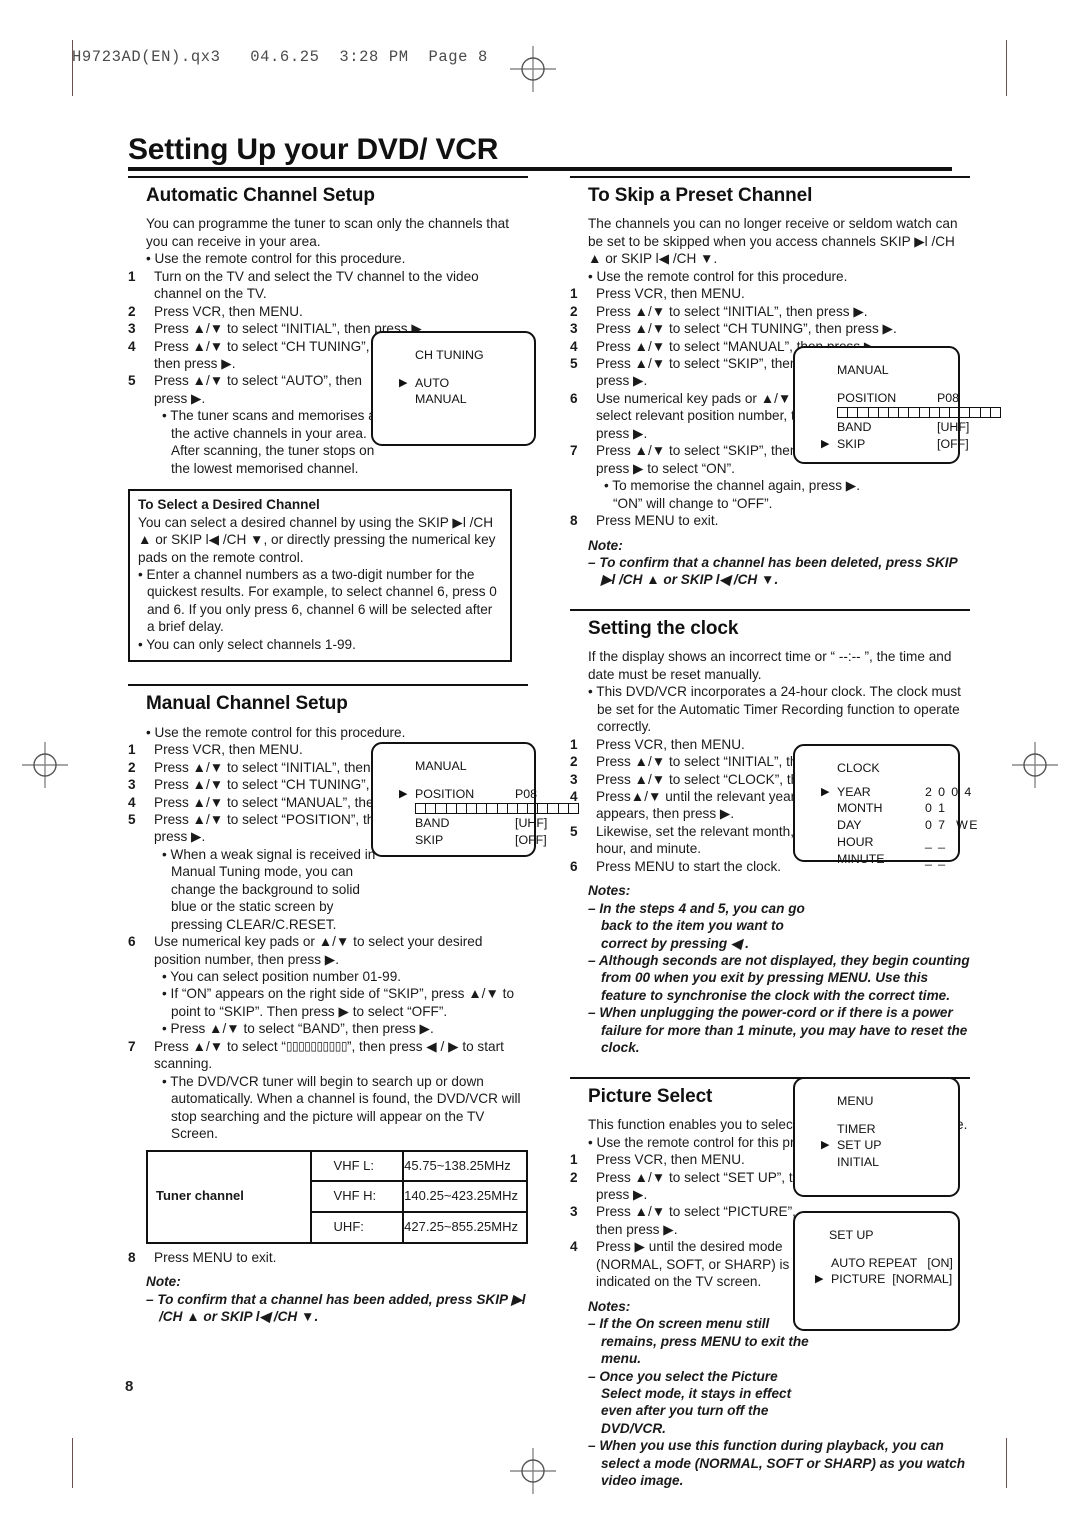 The width and height of the screenshot is (1080, 1528). What do you see at coordinates (890, 398) in the screenshot?
I see `osd-row: POSITION P08` at bounding box center [890, 398].